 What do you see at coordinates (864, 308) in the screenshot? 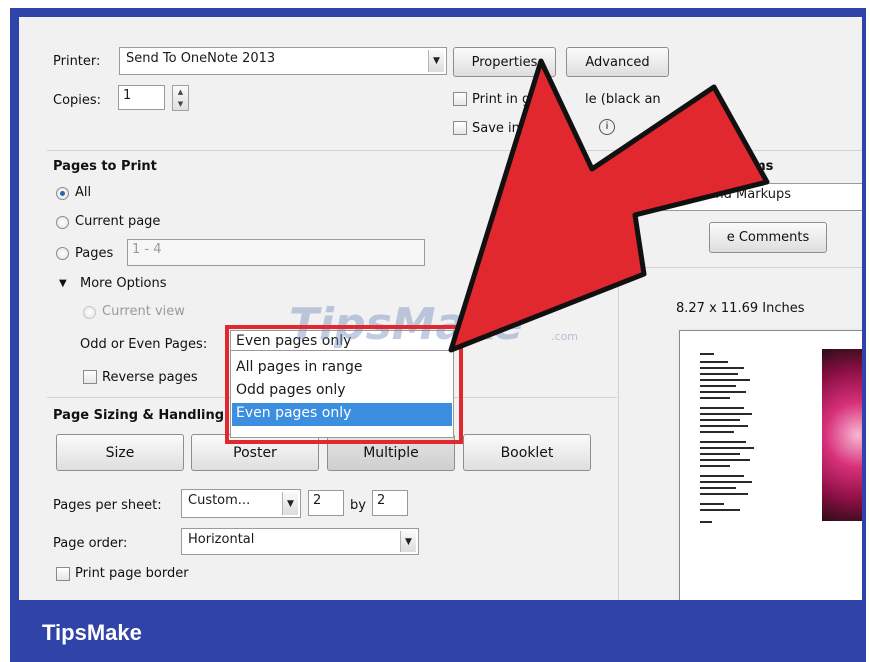
I see `frame-right-border` at bounding box center [864, 308].